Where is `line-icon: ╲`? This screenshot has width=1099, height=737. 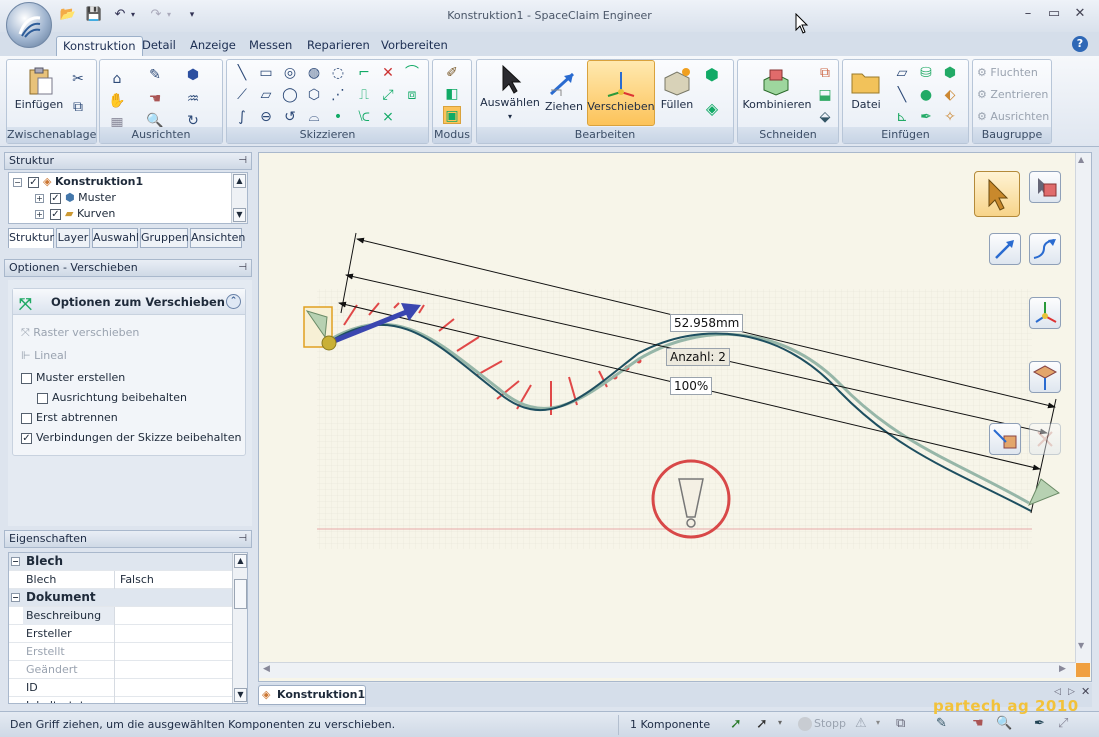
line-icon: ╲ is located at coordinates (242, 73).